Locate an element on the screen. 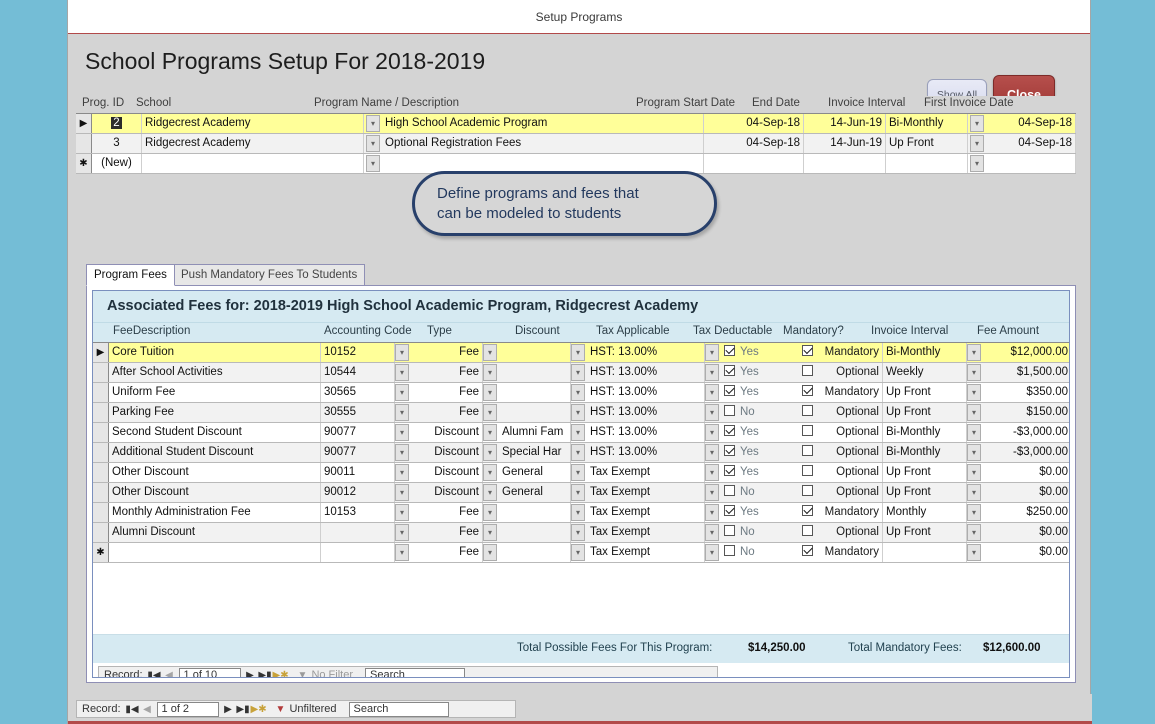 This screenshot has width=1155, height=724. cell-tax-applicable: Tax Exempt is located at coordinates (646, 492).